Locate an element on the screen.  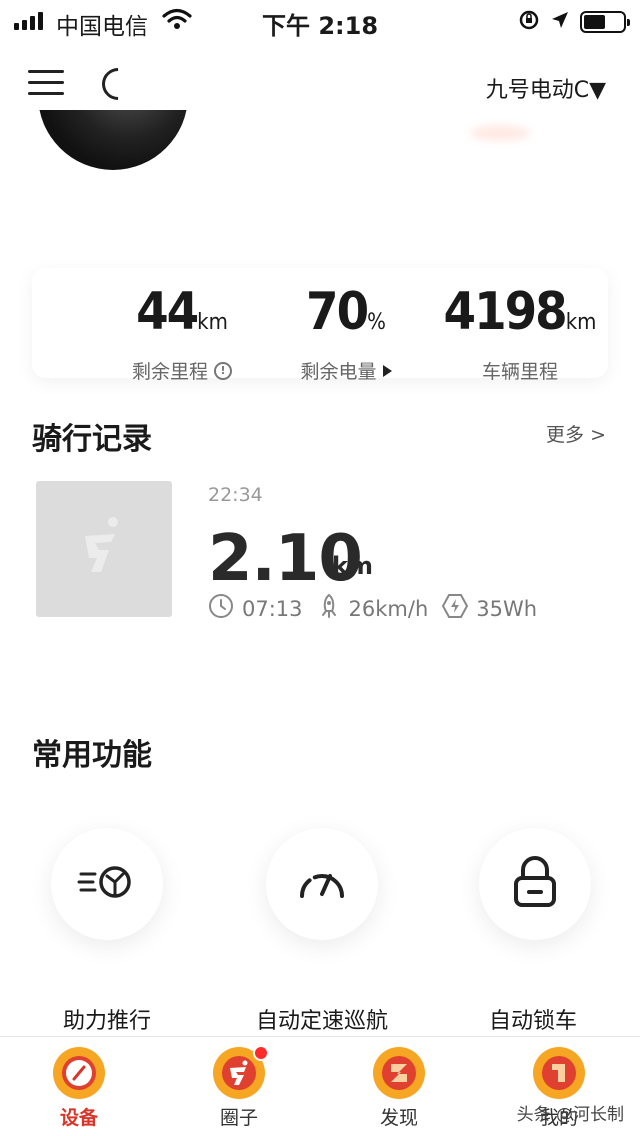
battery-label: 剩余电量 is located at coordinates (338, 372).